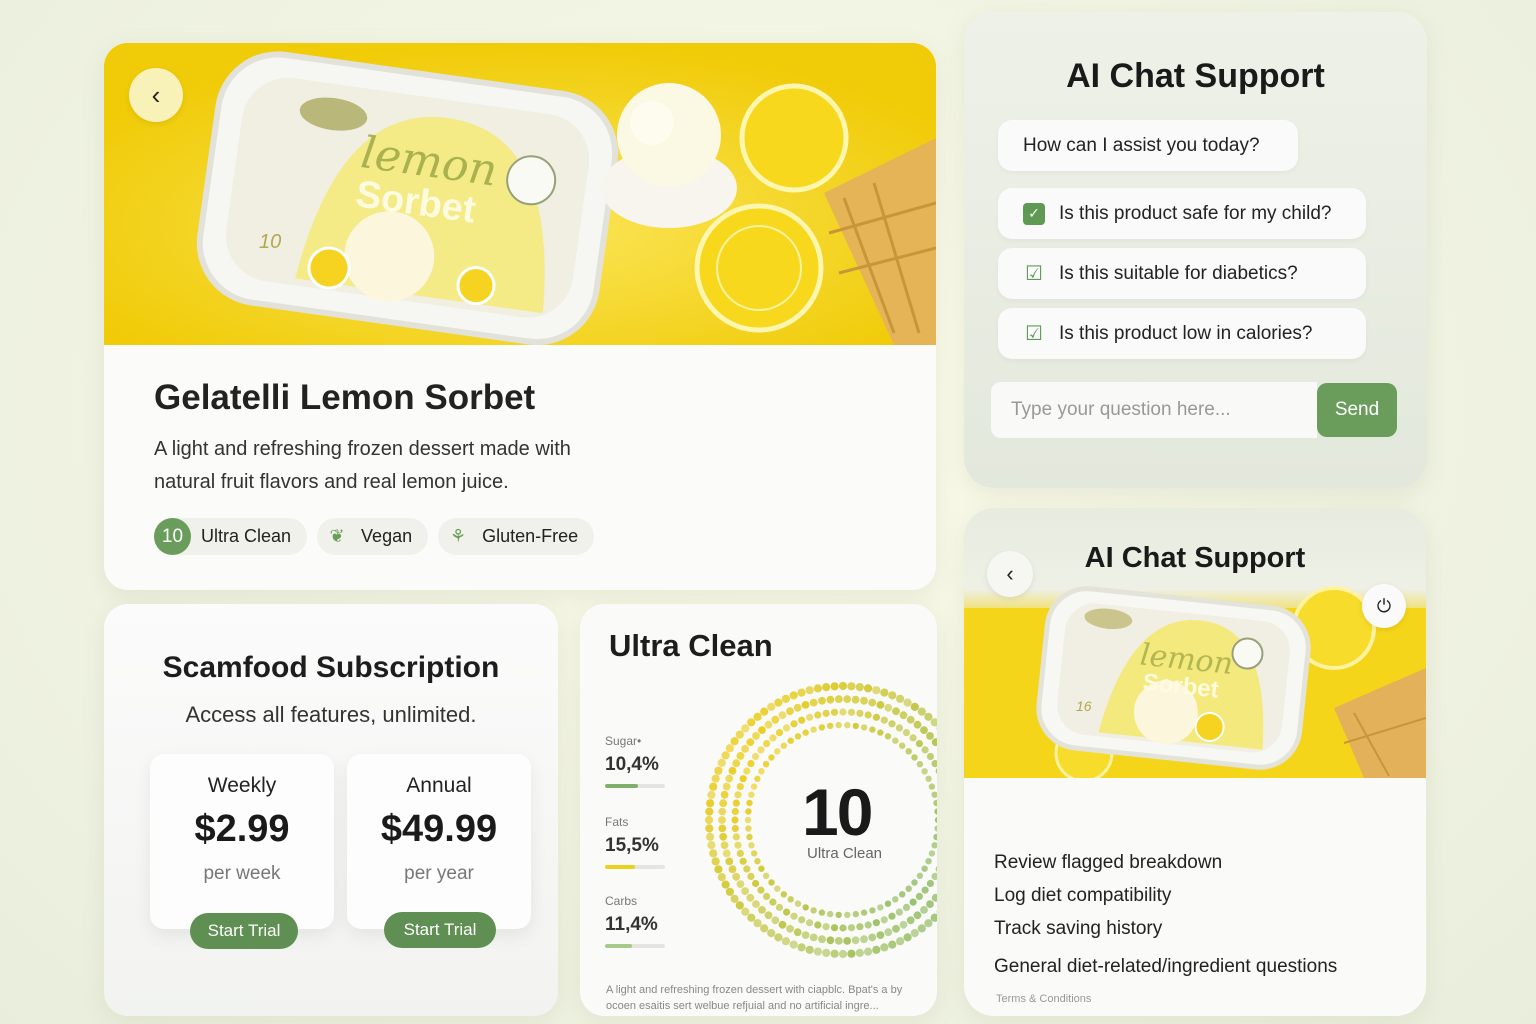 The image size is (1536, 1024). What do you see at coordinates (440, 930) in the screenshot?
I see `start-trial-annual-button: Start Trial` at bounding box center [440, 930].